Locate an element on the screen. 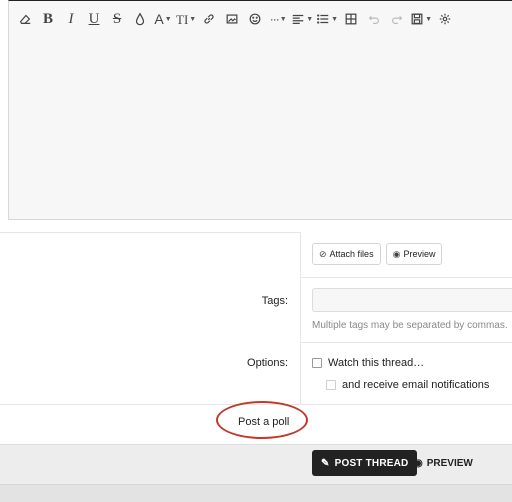 The width and height of the screenshot is (512, 502). underline-button: U is located at coordinates (94, 19).